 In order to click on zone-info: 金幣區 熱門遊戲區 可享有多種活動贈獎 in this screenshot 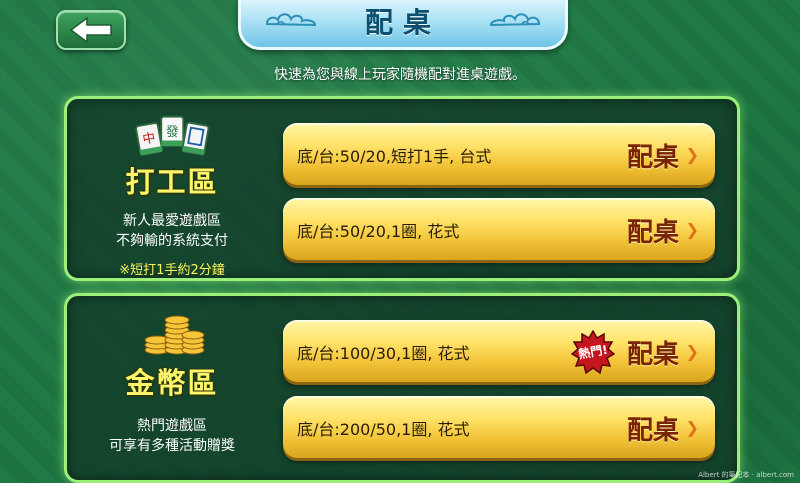, I will do `click(172, 388)`.